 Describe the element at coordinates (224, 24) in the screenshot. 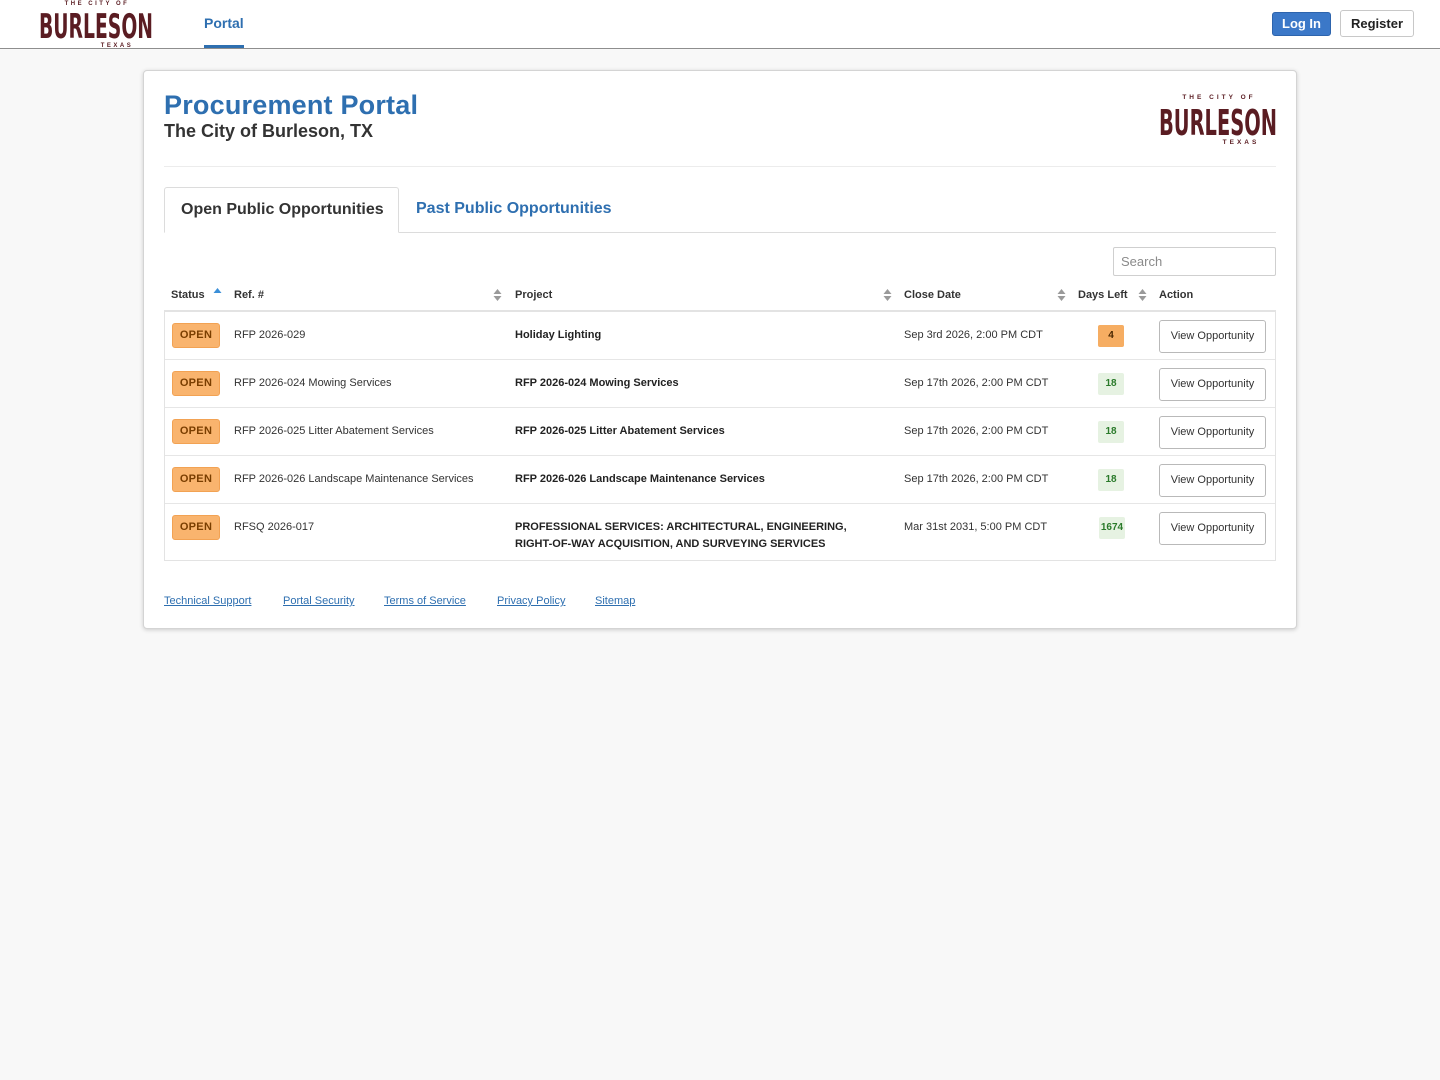

I see `nav-portal-link: Portal` at that location.